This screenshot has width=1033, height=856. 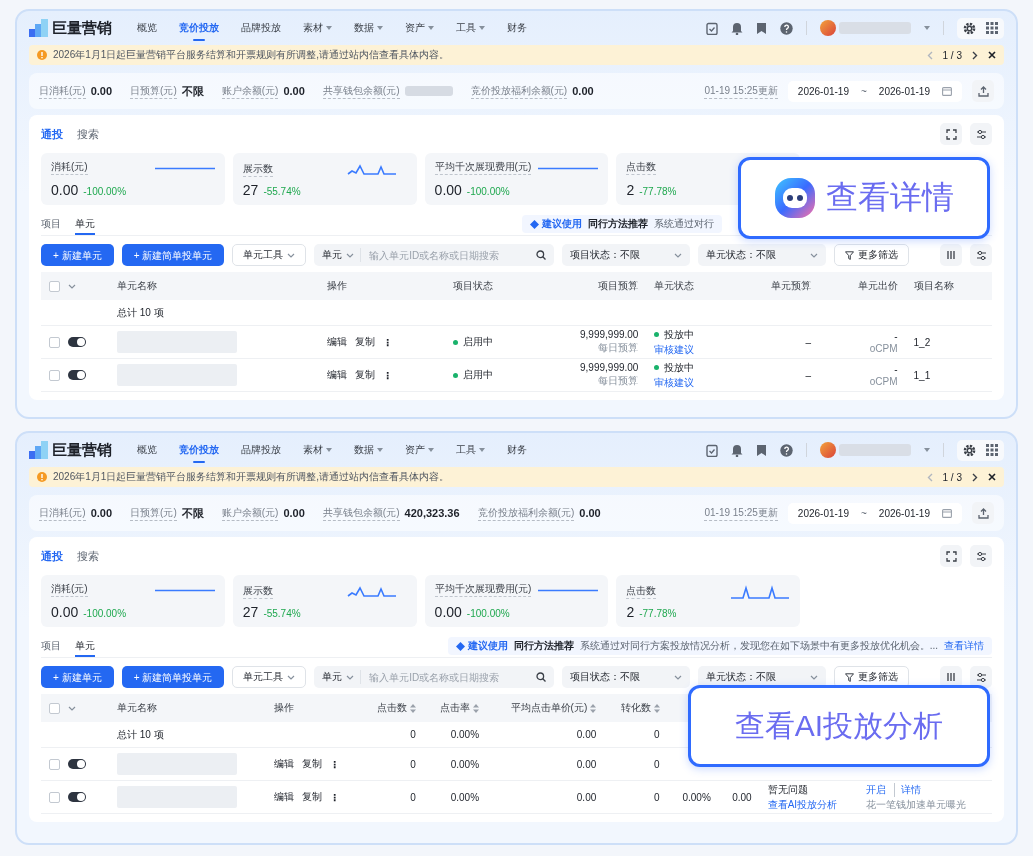 I want to click on filter-select: 项目状态：不限, so click(x=626, y=677).